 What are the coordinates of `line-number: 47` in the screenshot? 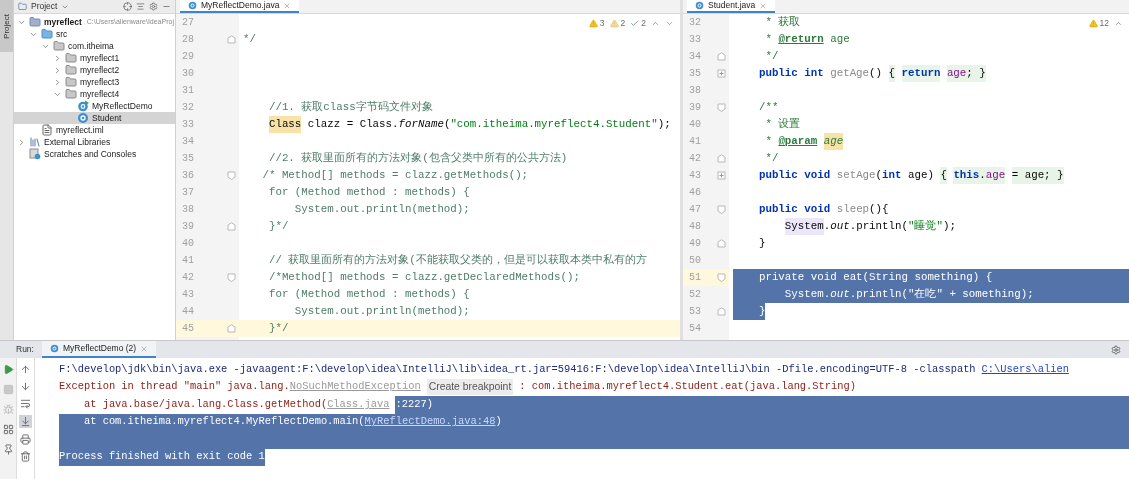 It's located at (695, 210).